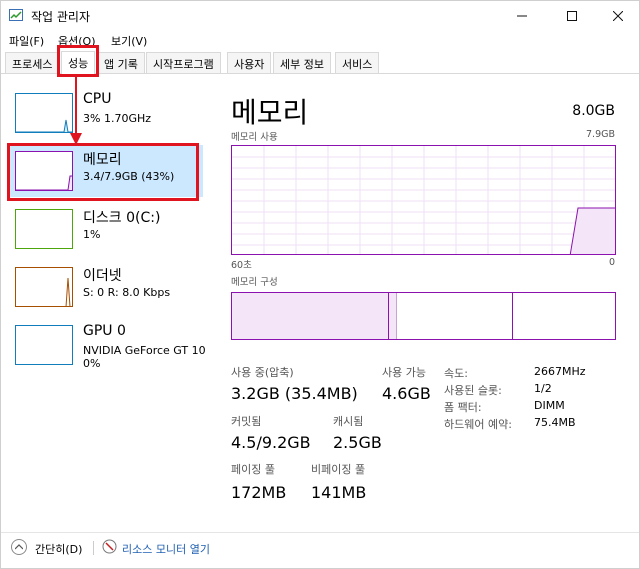 The width and height of the screenshot is (640, 569). I want to click on speed-value: 2667MHz, so click(560, 371).